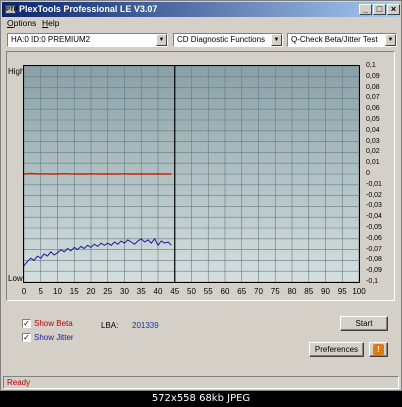 This screenshot has height=407, width=402. What do you see at coordinates (201, 24) in the screenshot?
I see `menu-bar: Options Help` at bounding box center [201, 24].